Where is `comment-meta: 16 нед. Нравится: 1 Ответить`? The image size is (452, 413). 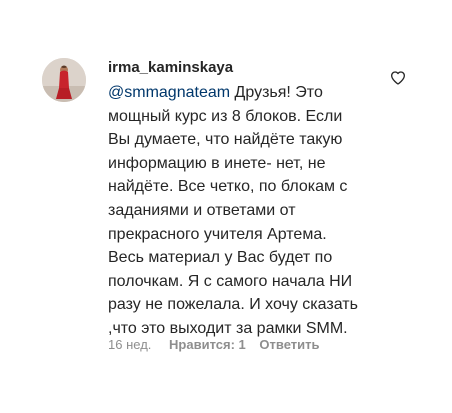
comment-meta: 16 нед. Нравится: 1 Ответить is located at coordinates (213, 345).